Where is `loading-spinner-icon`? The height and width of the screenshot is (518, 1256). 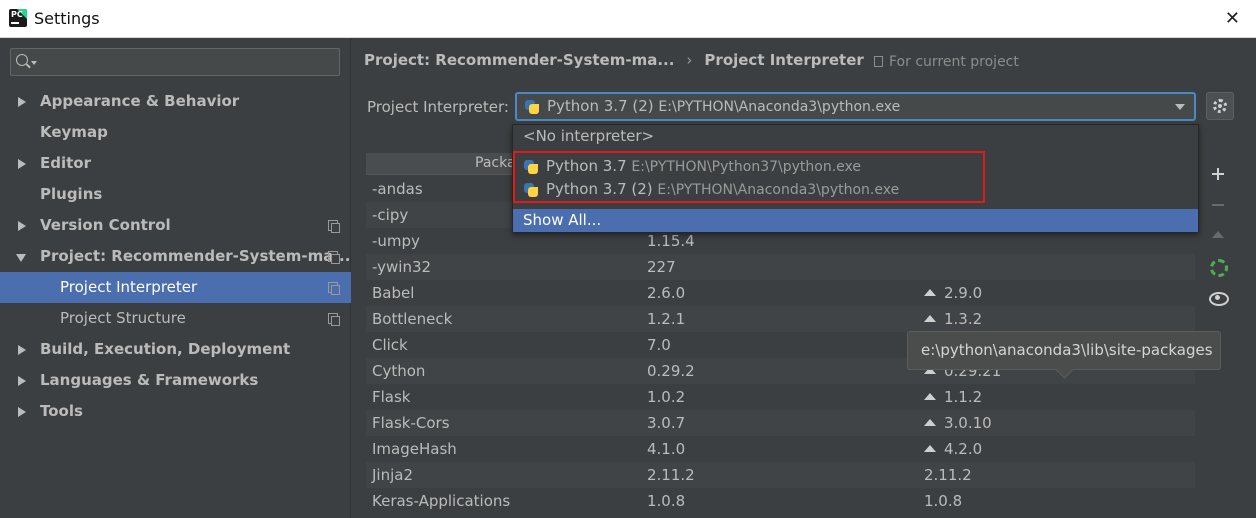
loading-spinner-icon is located at coordinates (1217, 267).